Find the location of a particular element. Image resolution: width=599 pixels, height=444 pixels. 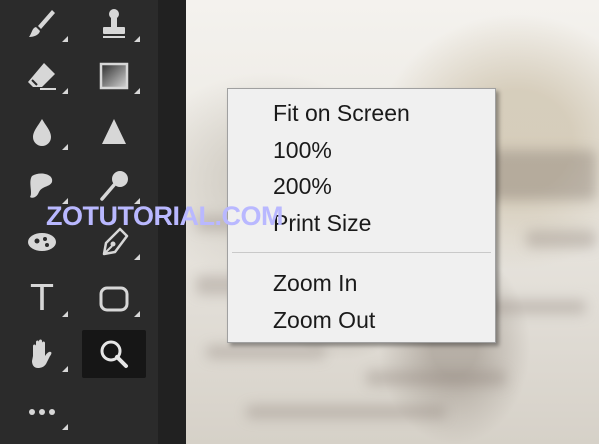

brush-tool is located at coordinates (42, 24).